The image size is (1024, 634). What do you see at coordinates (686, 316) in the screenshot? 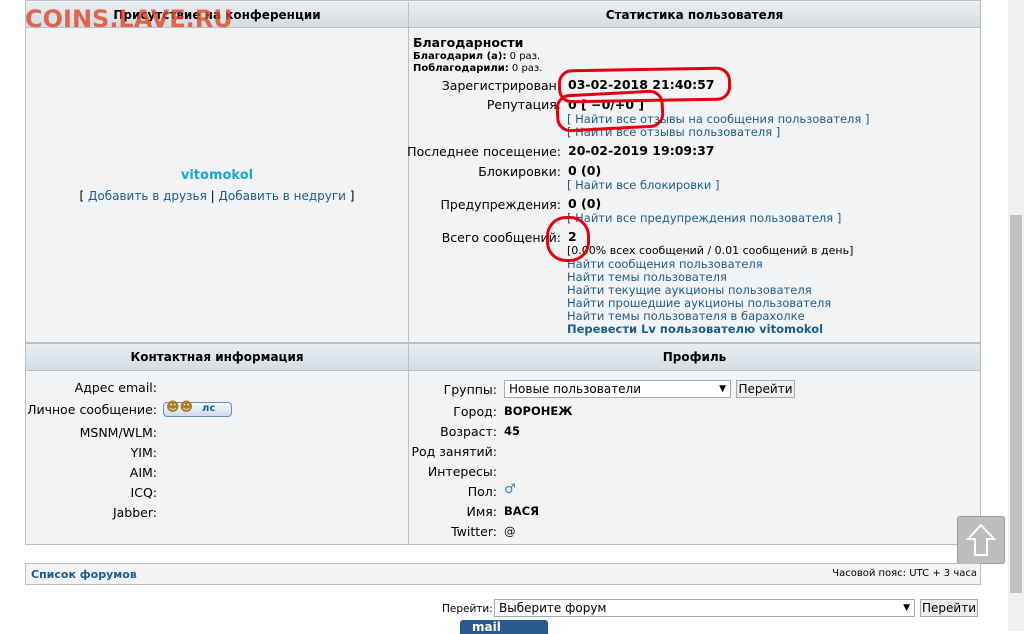
I see `find-flea-topics-link: Найти темы пользователя в барахолке` at bounding box center [686, 316].